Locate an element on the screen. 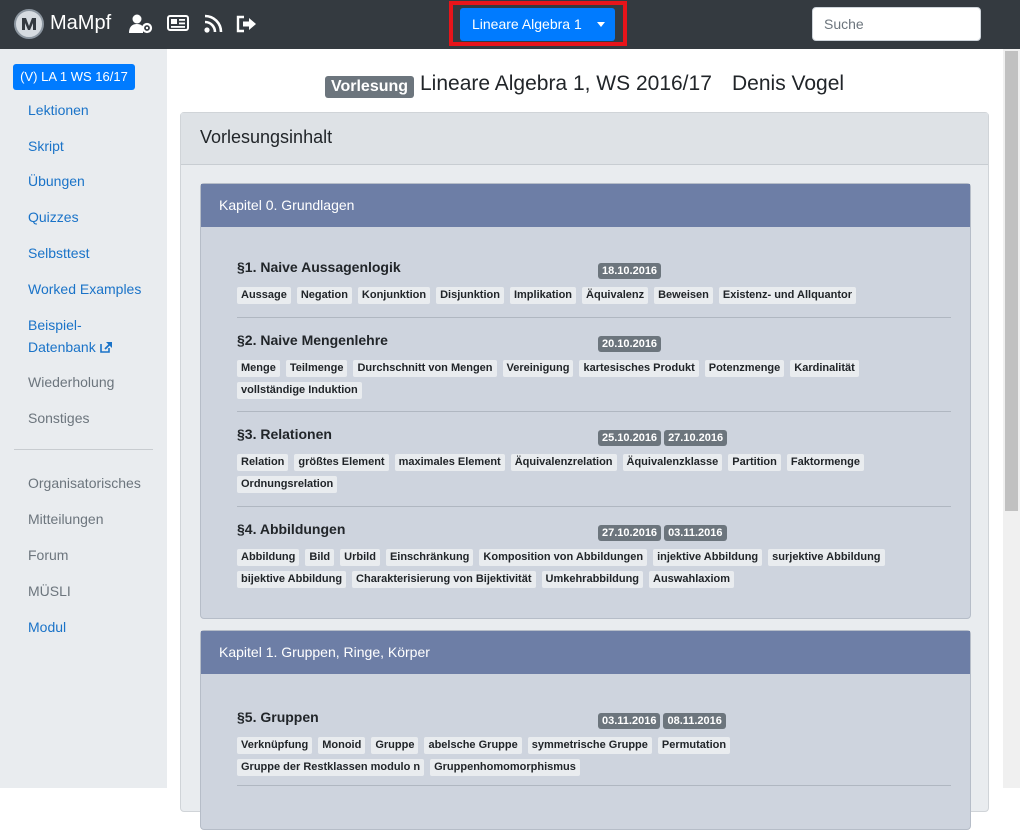 The image size is (1020, 830). tag: surjektive Abbildung is located at coordinates (826, 557).